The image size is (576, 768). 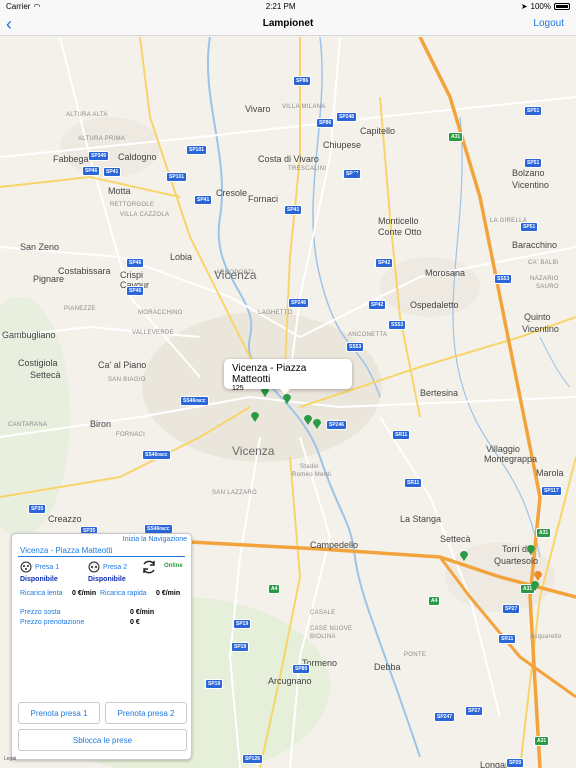 I want to click on map-place-label: NAZARIO, so click(x=544, y=279).